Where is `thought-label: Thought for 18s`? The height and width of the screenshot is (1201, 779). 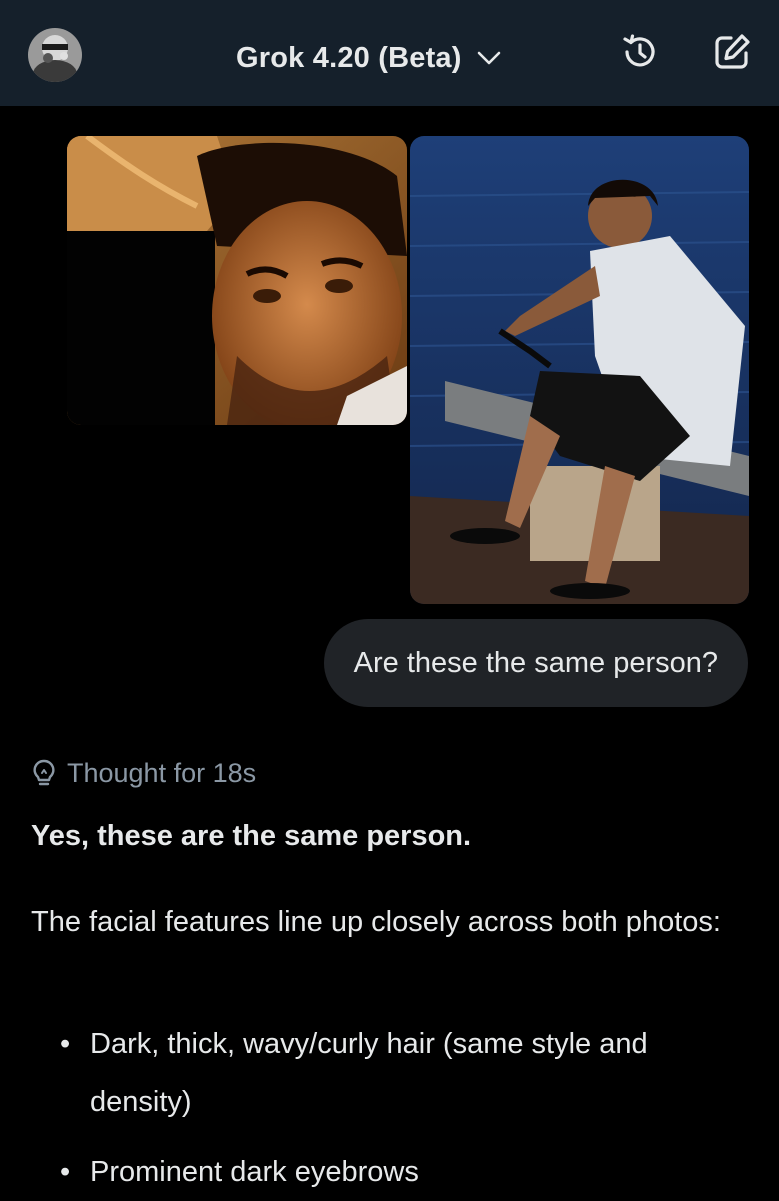 thought-label: Thought for 18s is located at coordinates (162, 772).